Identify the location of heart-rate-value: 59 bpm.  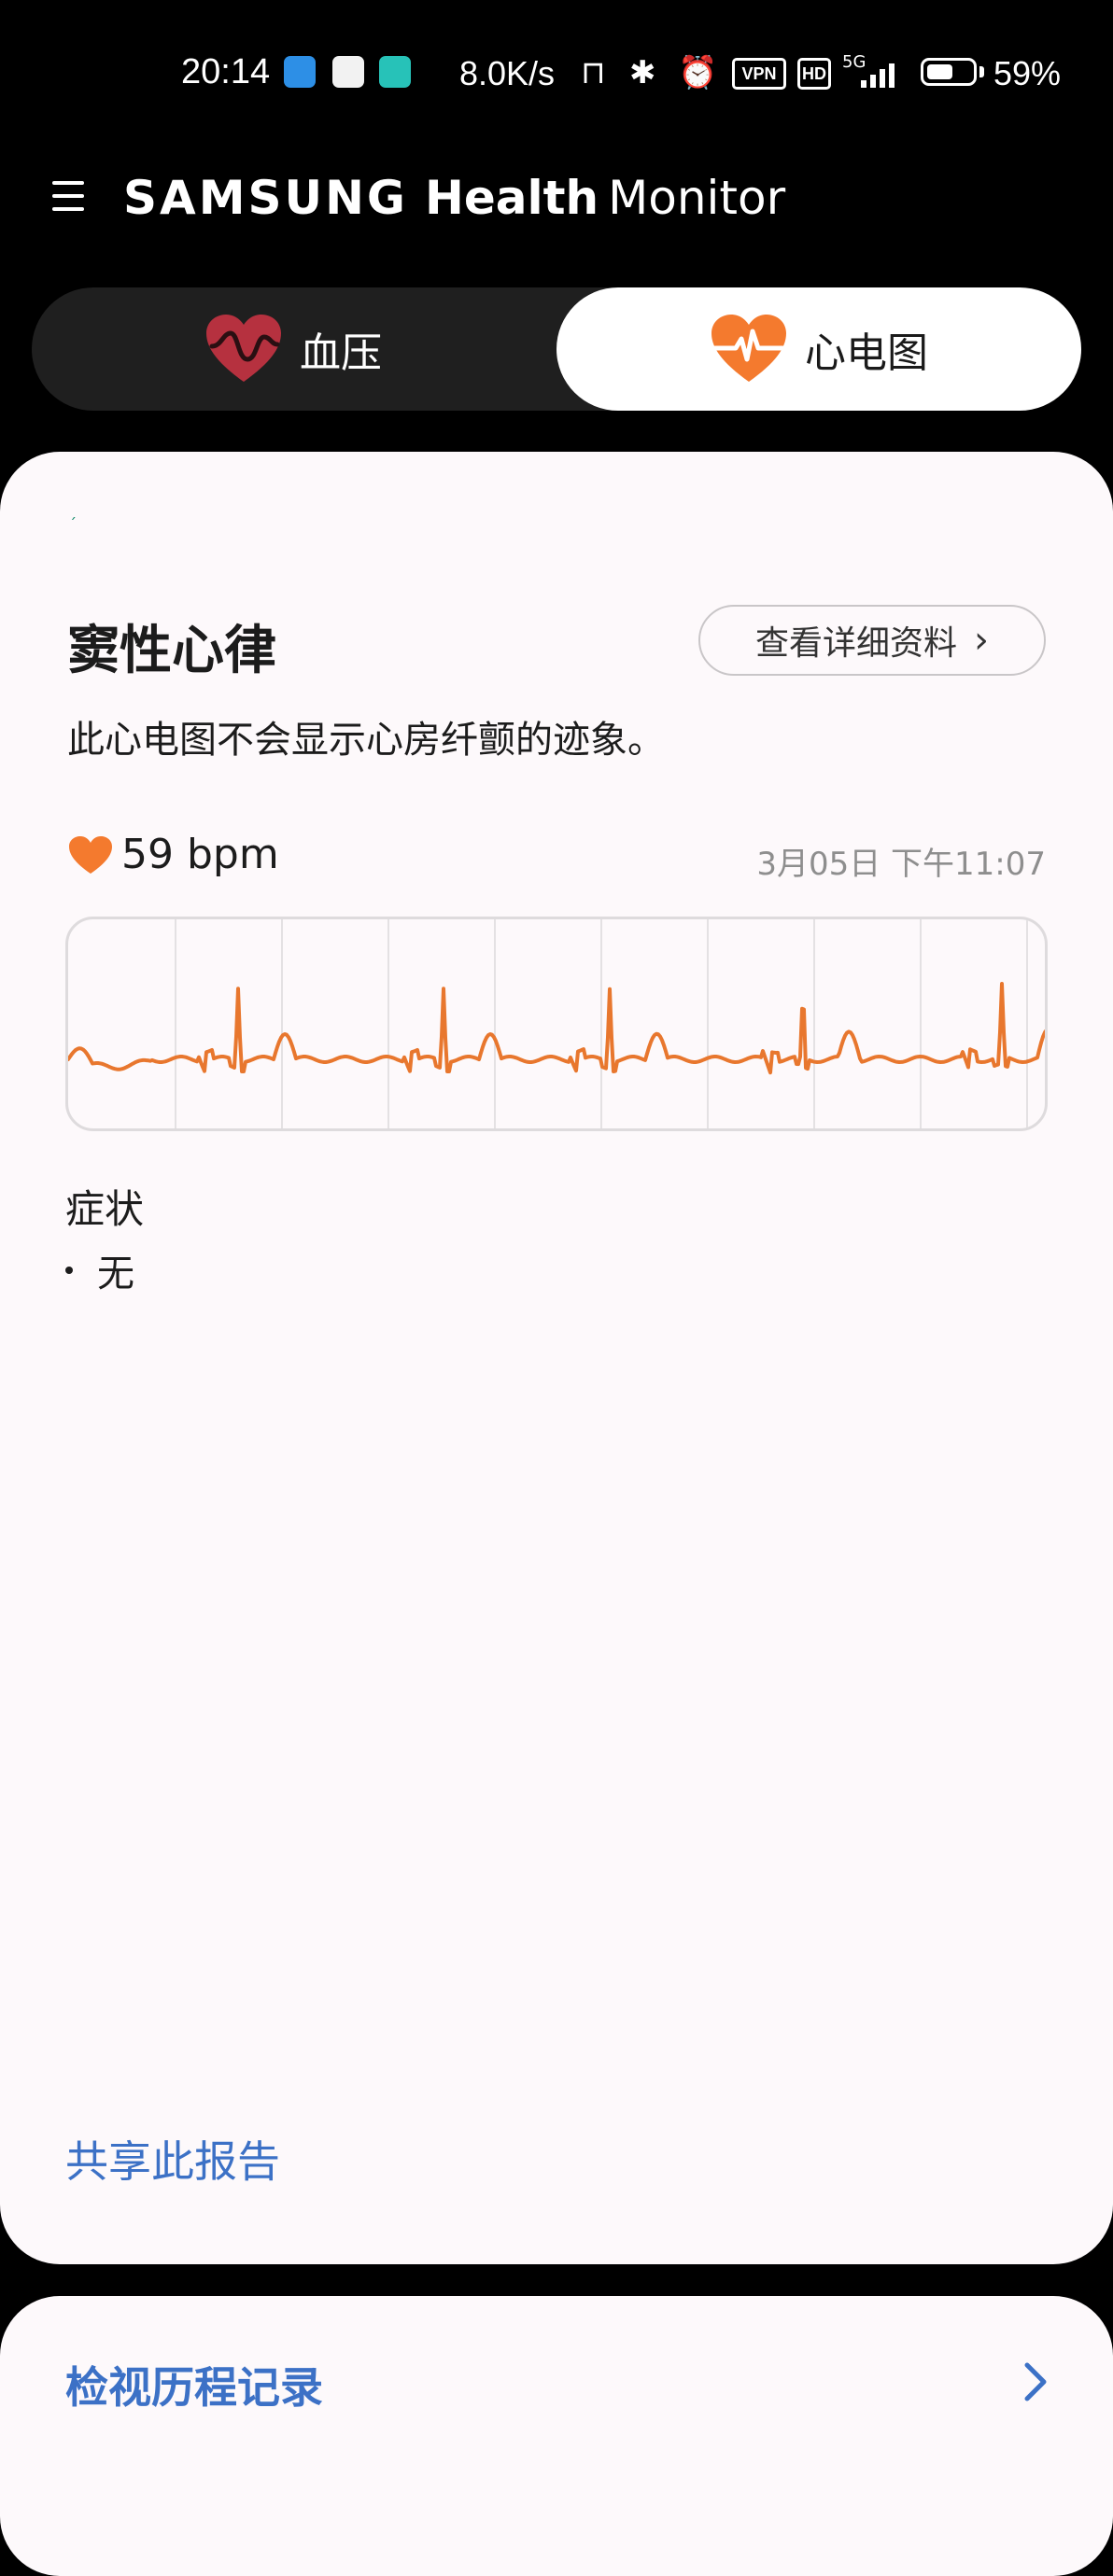
(200, 854).